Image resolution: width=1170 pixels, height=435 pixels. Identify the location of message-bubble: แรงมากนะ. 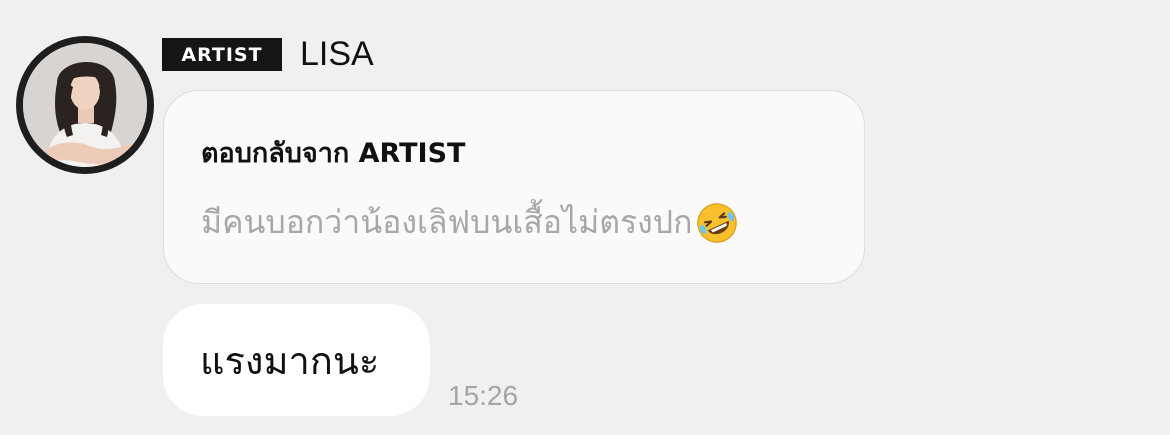
(296, 360).